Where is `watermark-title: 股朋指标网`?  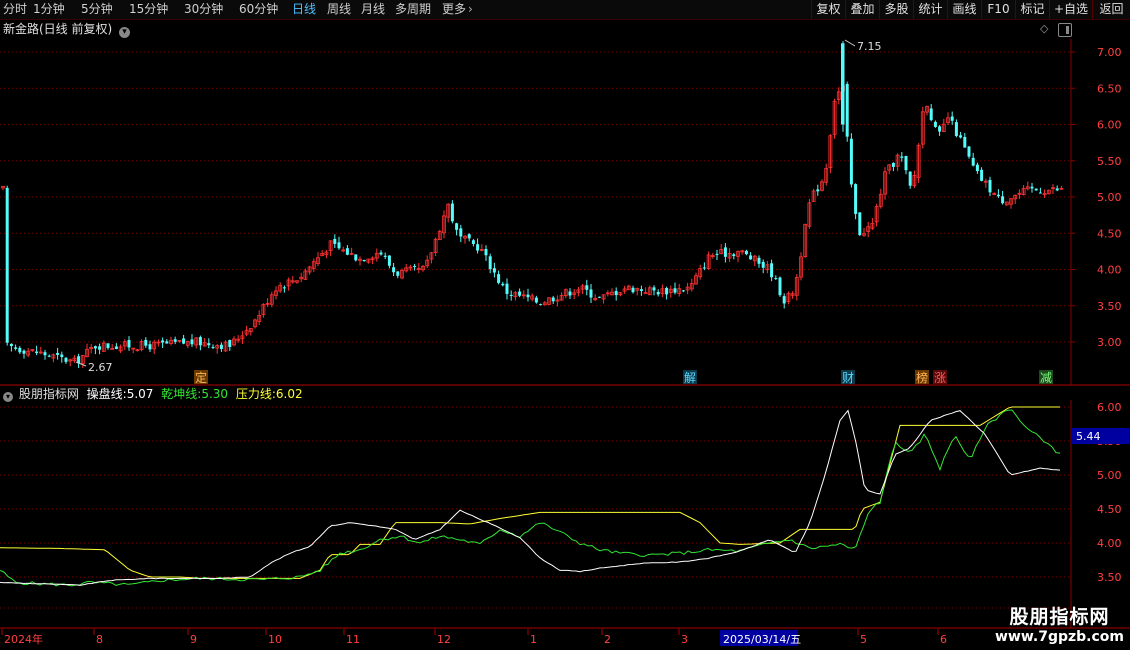
watermark-title: 股朋指标网 is located at coordinates (1059, 617).